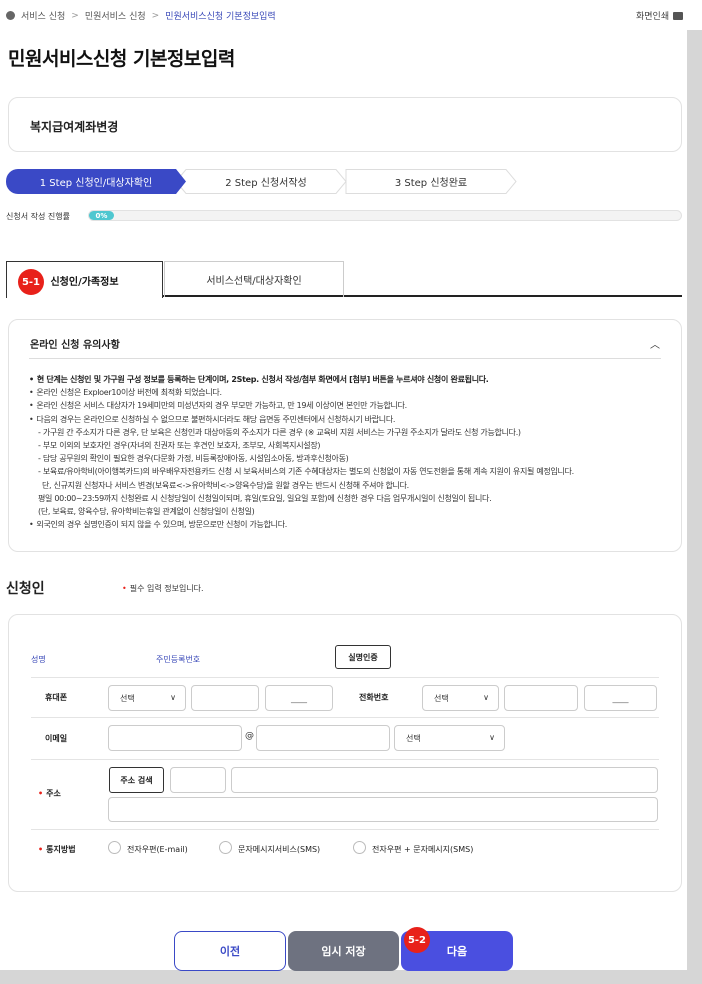 This screenshot has height=984, width=702. Describe the element at coordinates (299, 698) in the screenshot. I see `mobile-last-input: ____` at that location.